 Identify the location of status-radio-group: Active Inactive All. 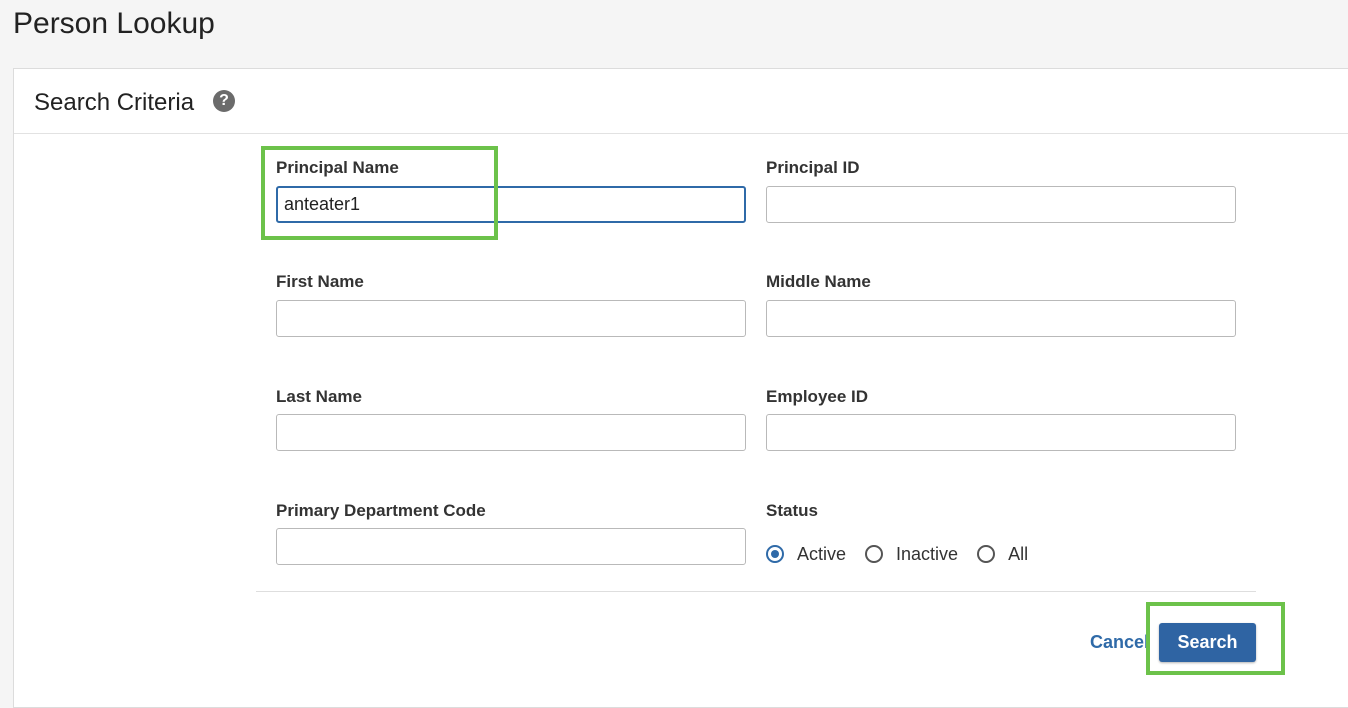
(906, 554).